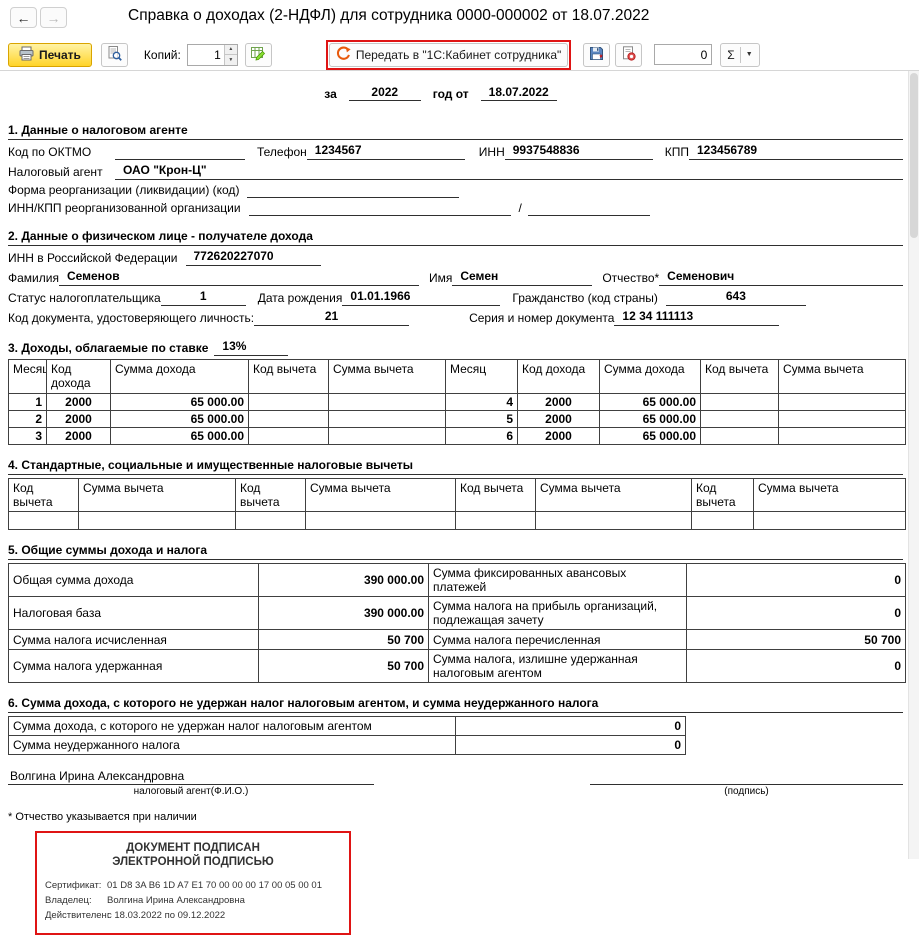 The height and width of the screenshot is (935, 919). I want to click on table-settings-button, so click(258, 54).